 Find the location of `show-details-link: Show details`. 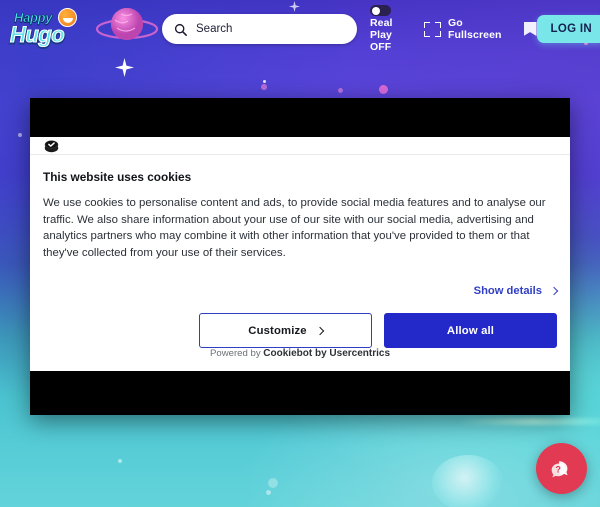

show-details-link: Show details is located at coordinates (516, 291).